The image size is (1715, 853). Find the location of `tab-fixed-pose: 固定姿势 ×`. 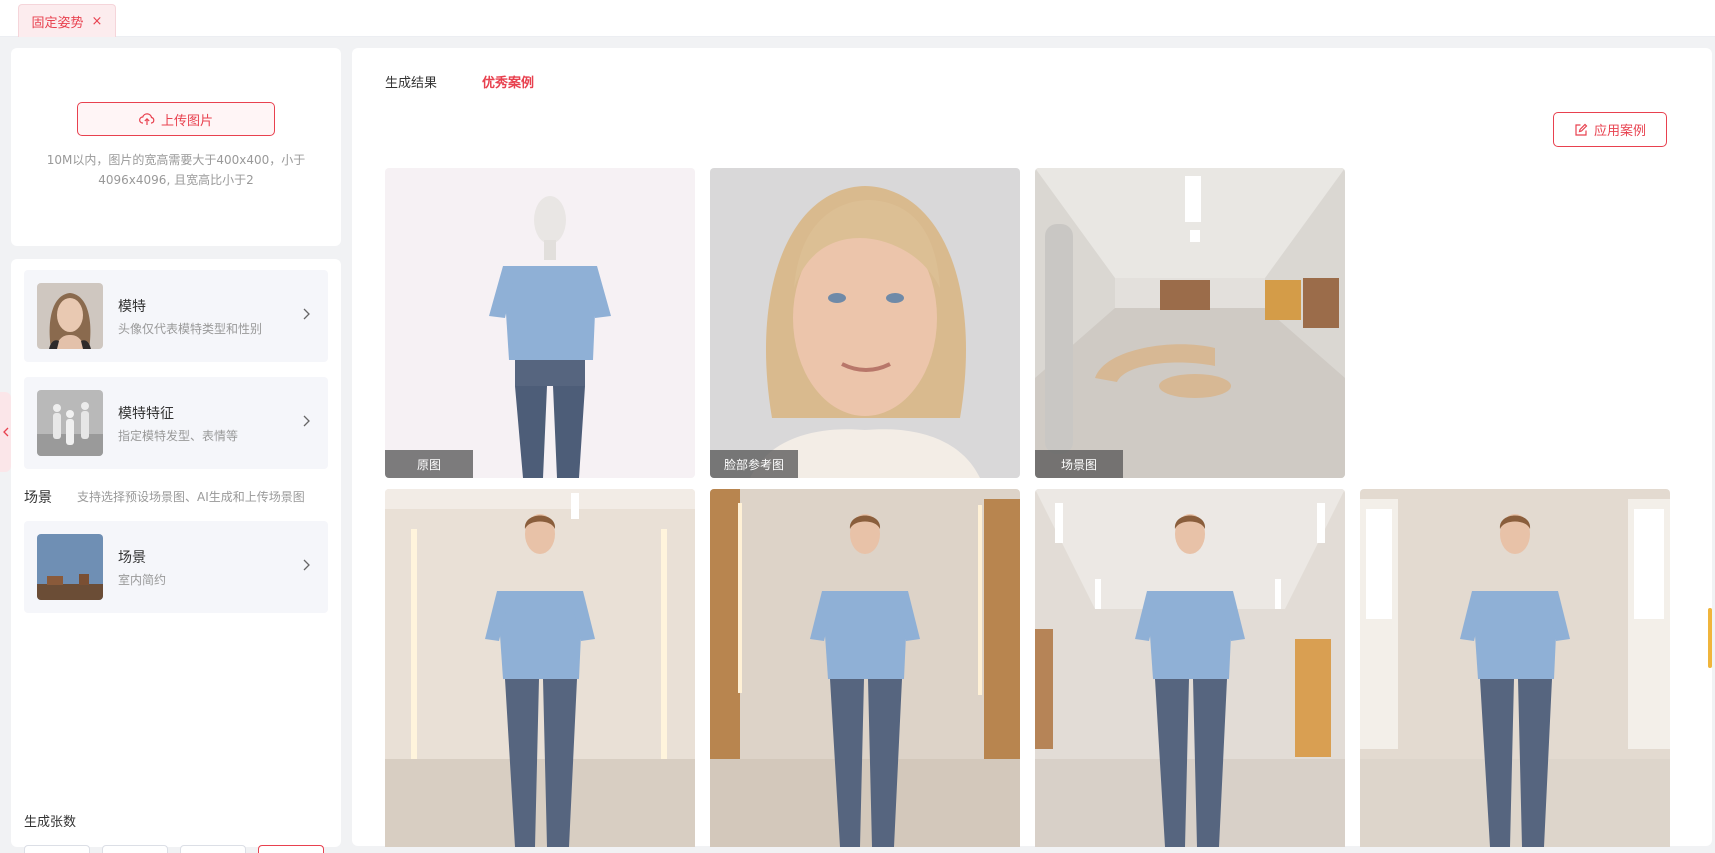

tab-fixed-pose: 固定姿势 × is located at coordinates (67, 20).